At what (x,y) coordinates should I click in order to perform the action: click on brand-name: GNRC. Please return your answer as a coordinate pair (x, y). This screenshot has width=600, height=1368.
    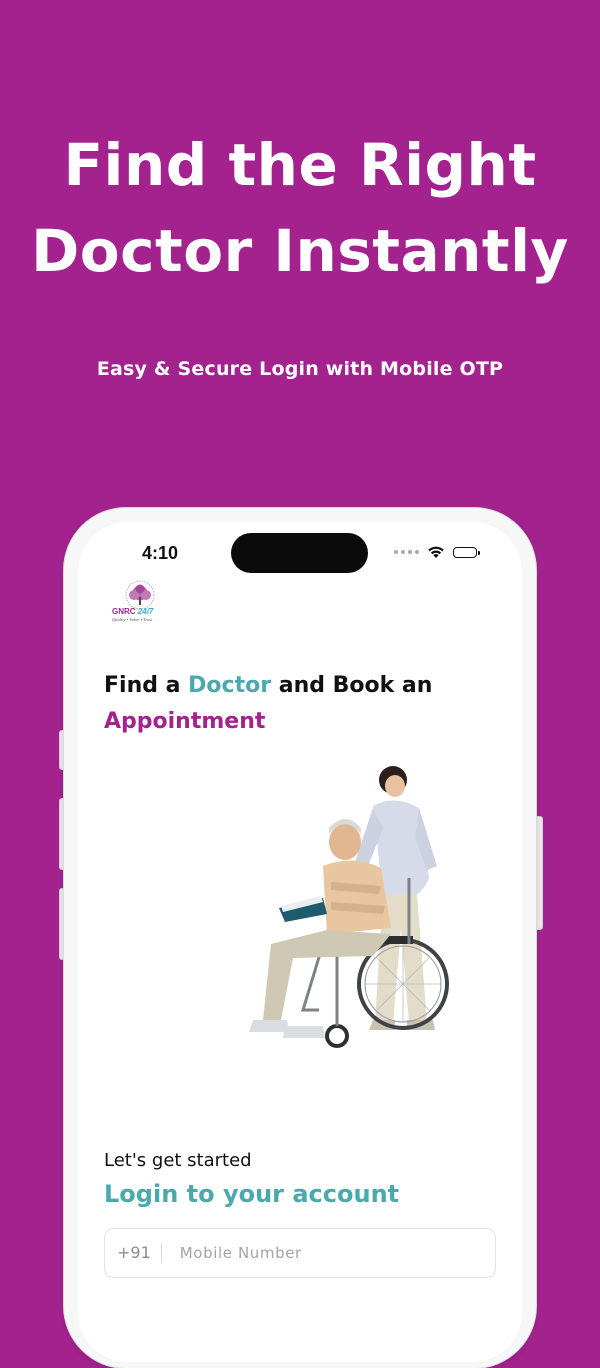
    Looking at the image, I should click on (124, 611).